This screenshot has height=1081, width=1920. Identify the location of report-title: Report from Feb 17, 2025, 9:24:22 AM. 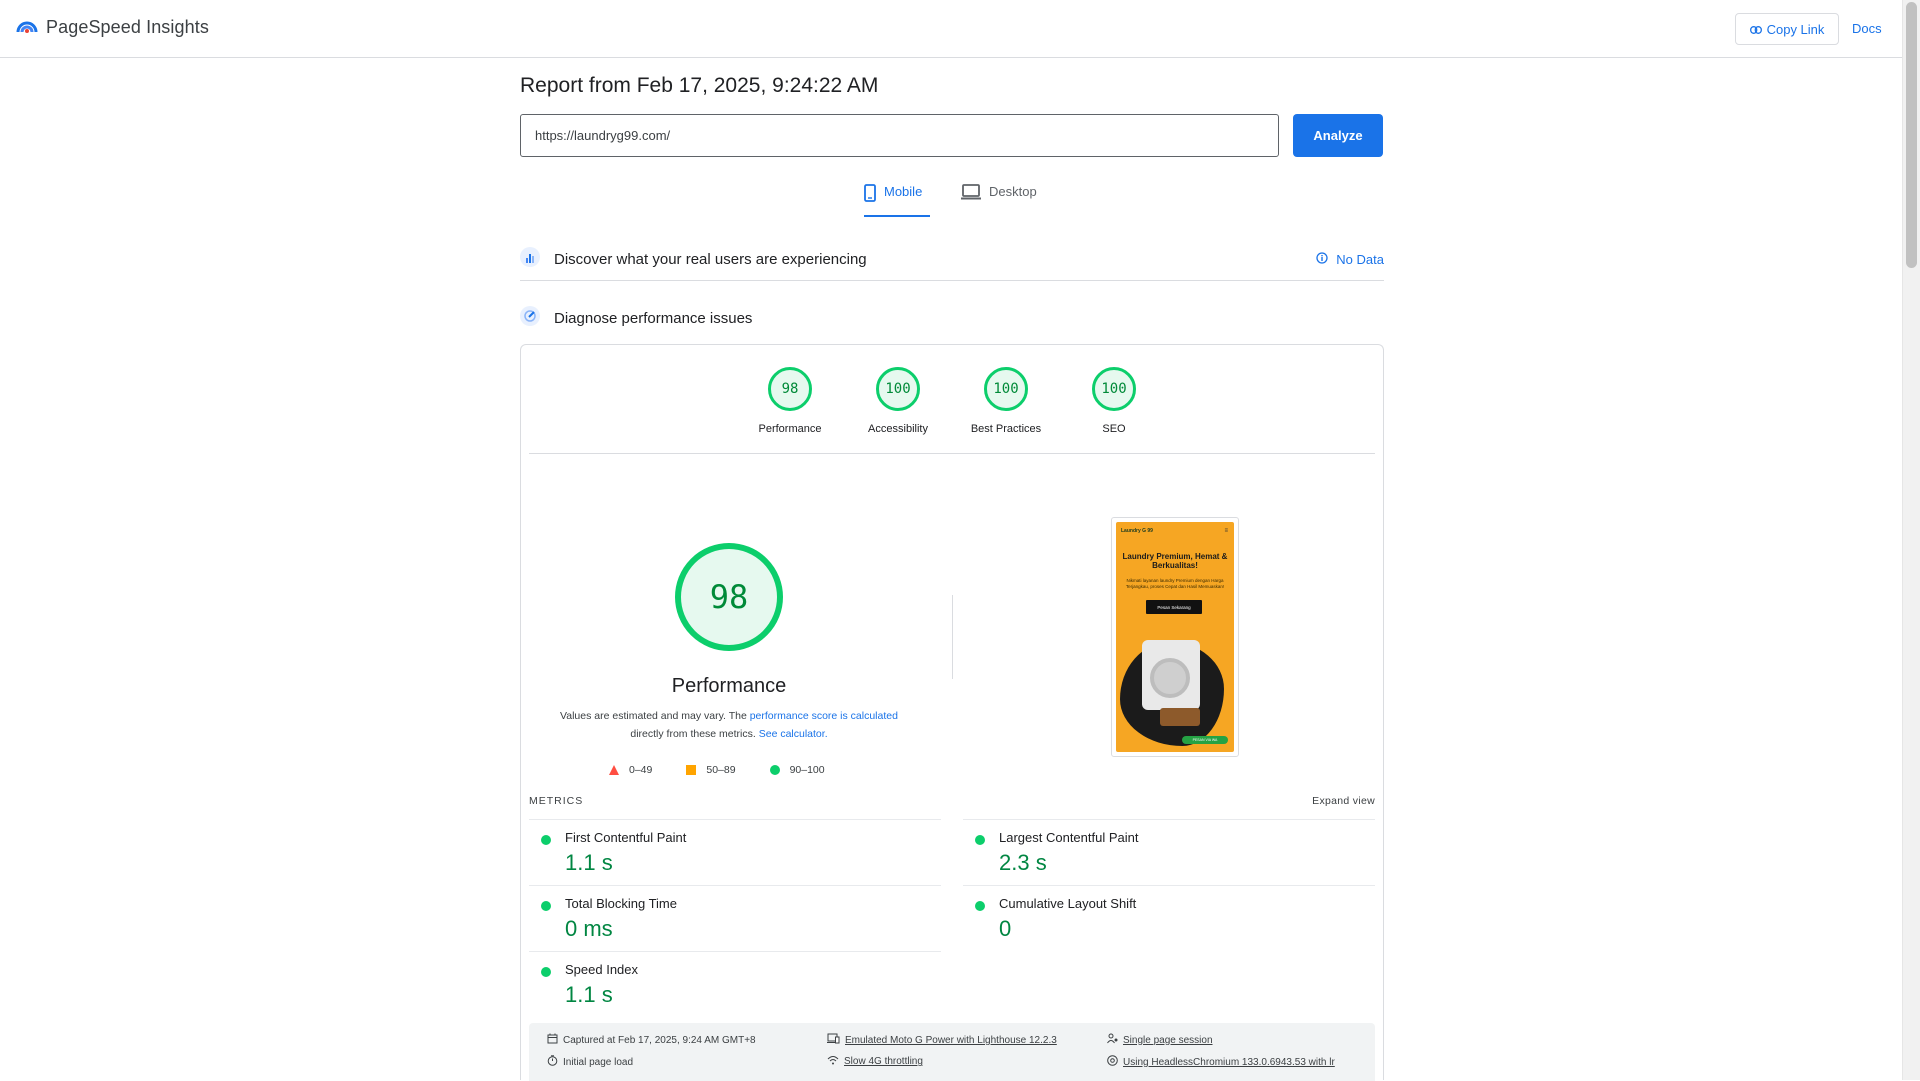
(699, 85).